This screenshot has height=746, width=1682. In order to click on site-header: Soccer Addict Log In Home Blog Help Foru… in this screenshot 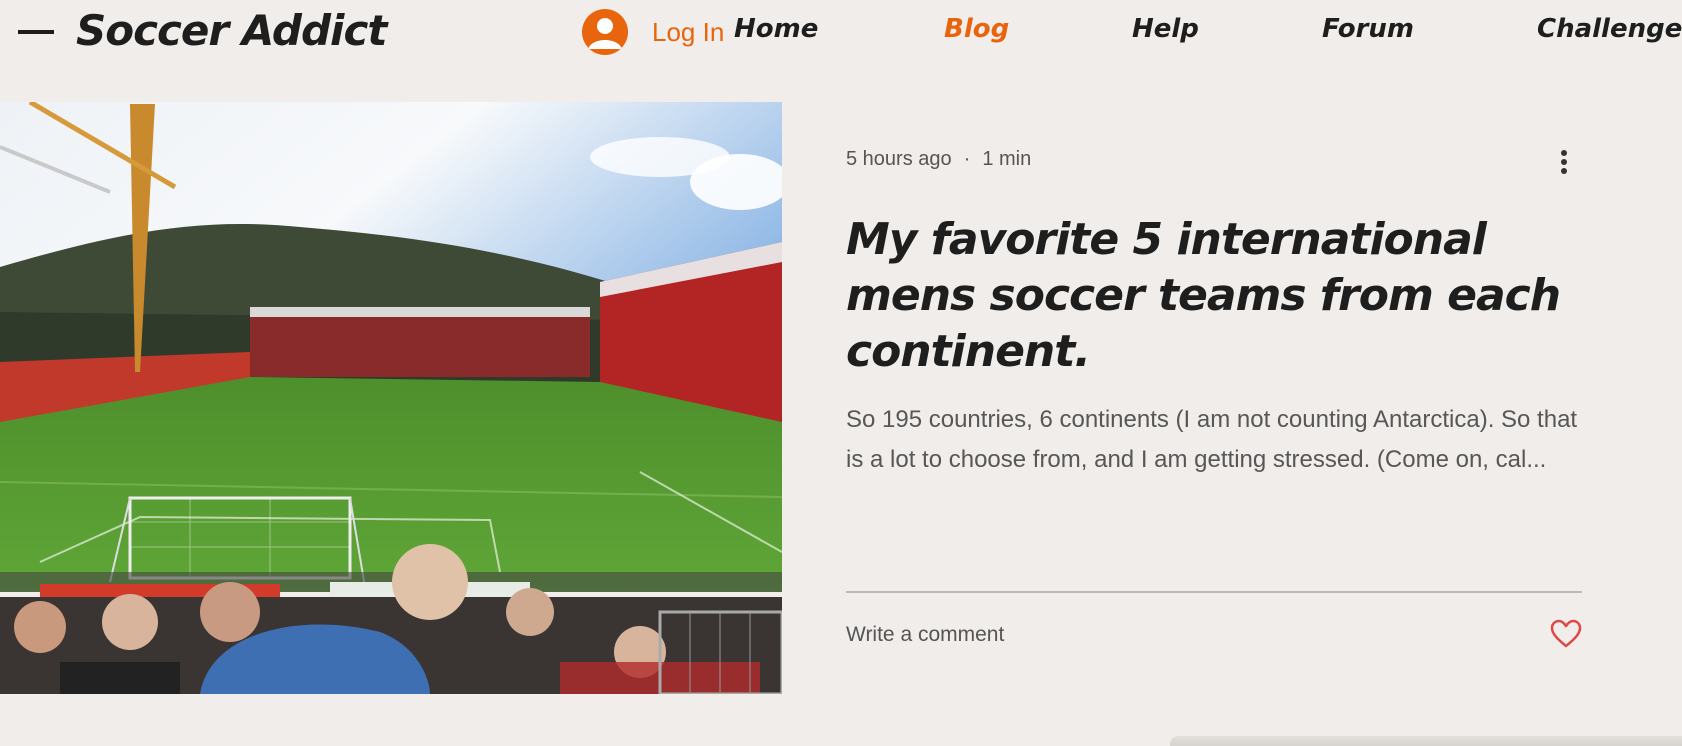, I will do `click(841, 32)`.